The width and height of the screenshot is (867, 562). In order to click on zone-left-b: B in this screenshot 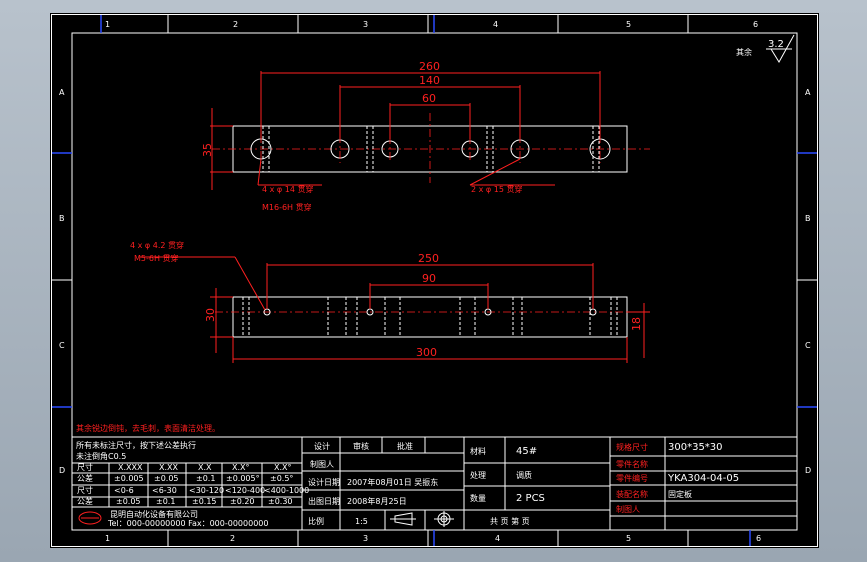, I will do `click(62, 218)`.